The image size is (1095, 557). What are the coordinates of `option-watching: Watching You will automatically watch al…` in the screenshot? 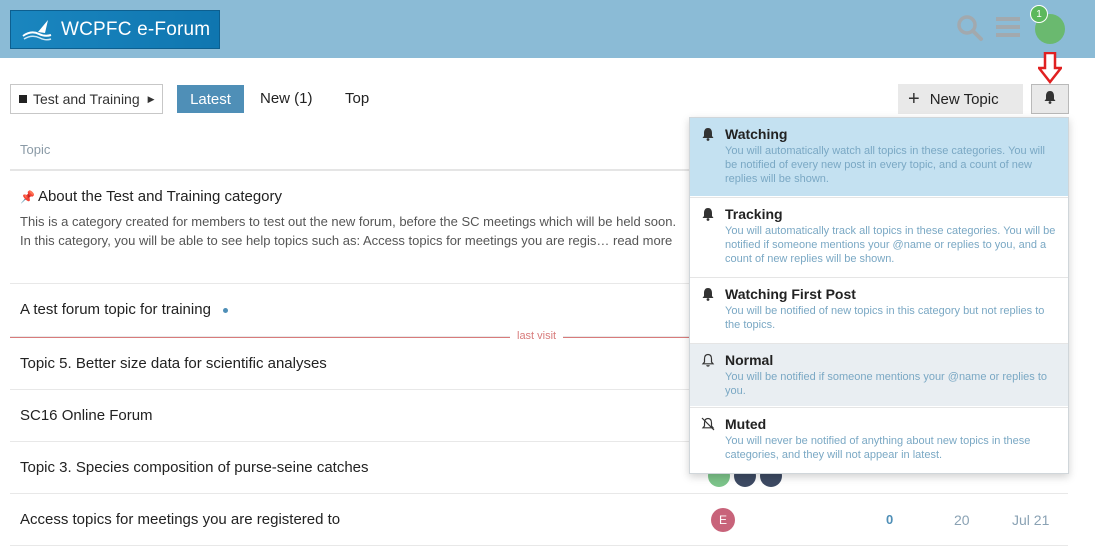 It's located at (879, 157).